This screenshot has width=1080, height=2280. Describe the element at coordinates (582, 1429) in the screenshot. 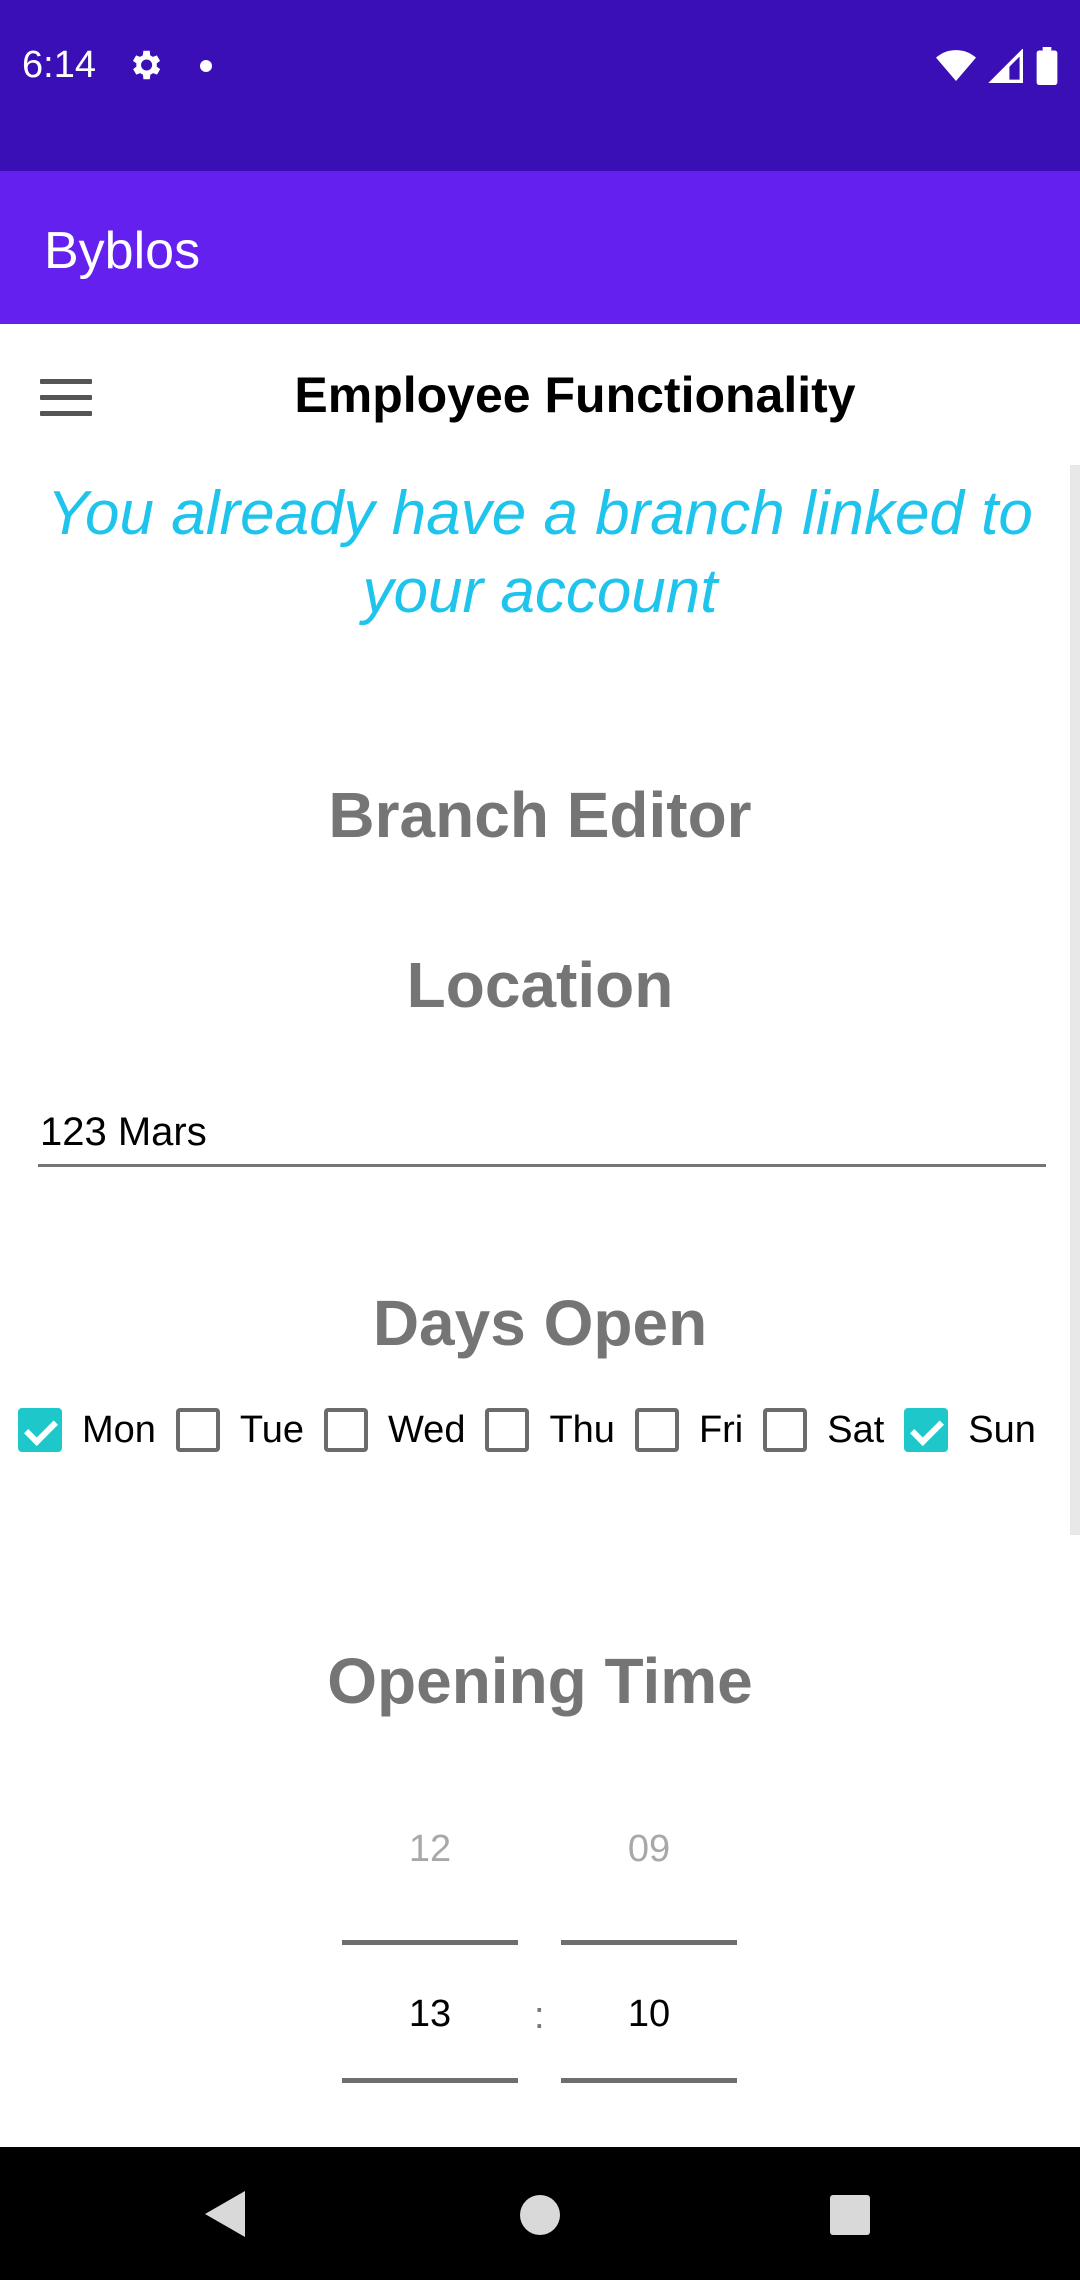

I see `day-label: Thu` at that location.